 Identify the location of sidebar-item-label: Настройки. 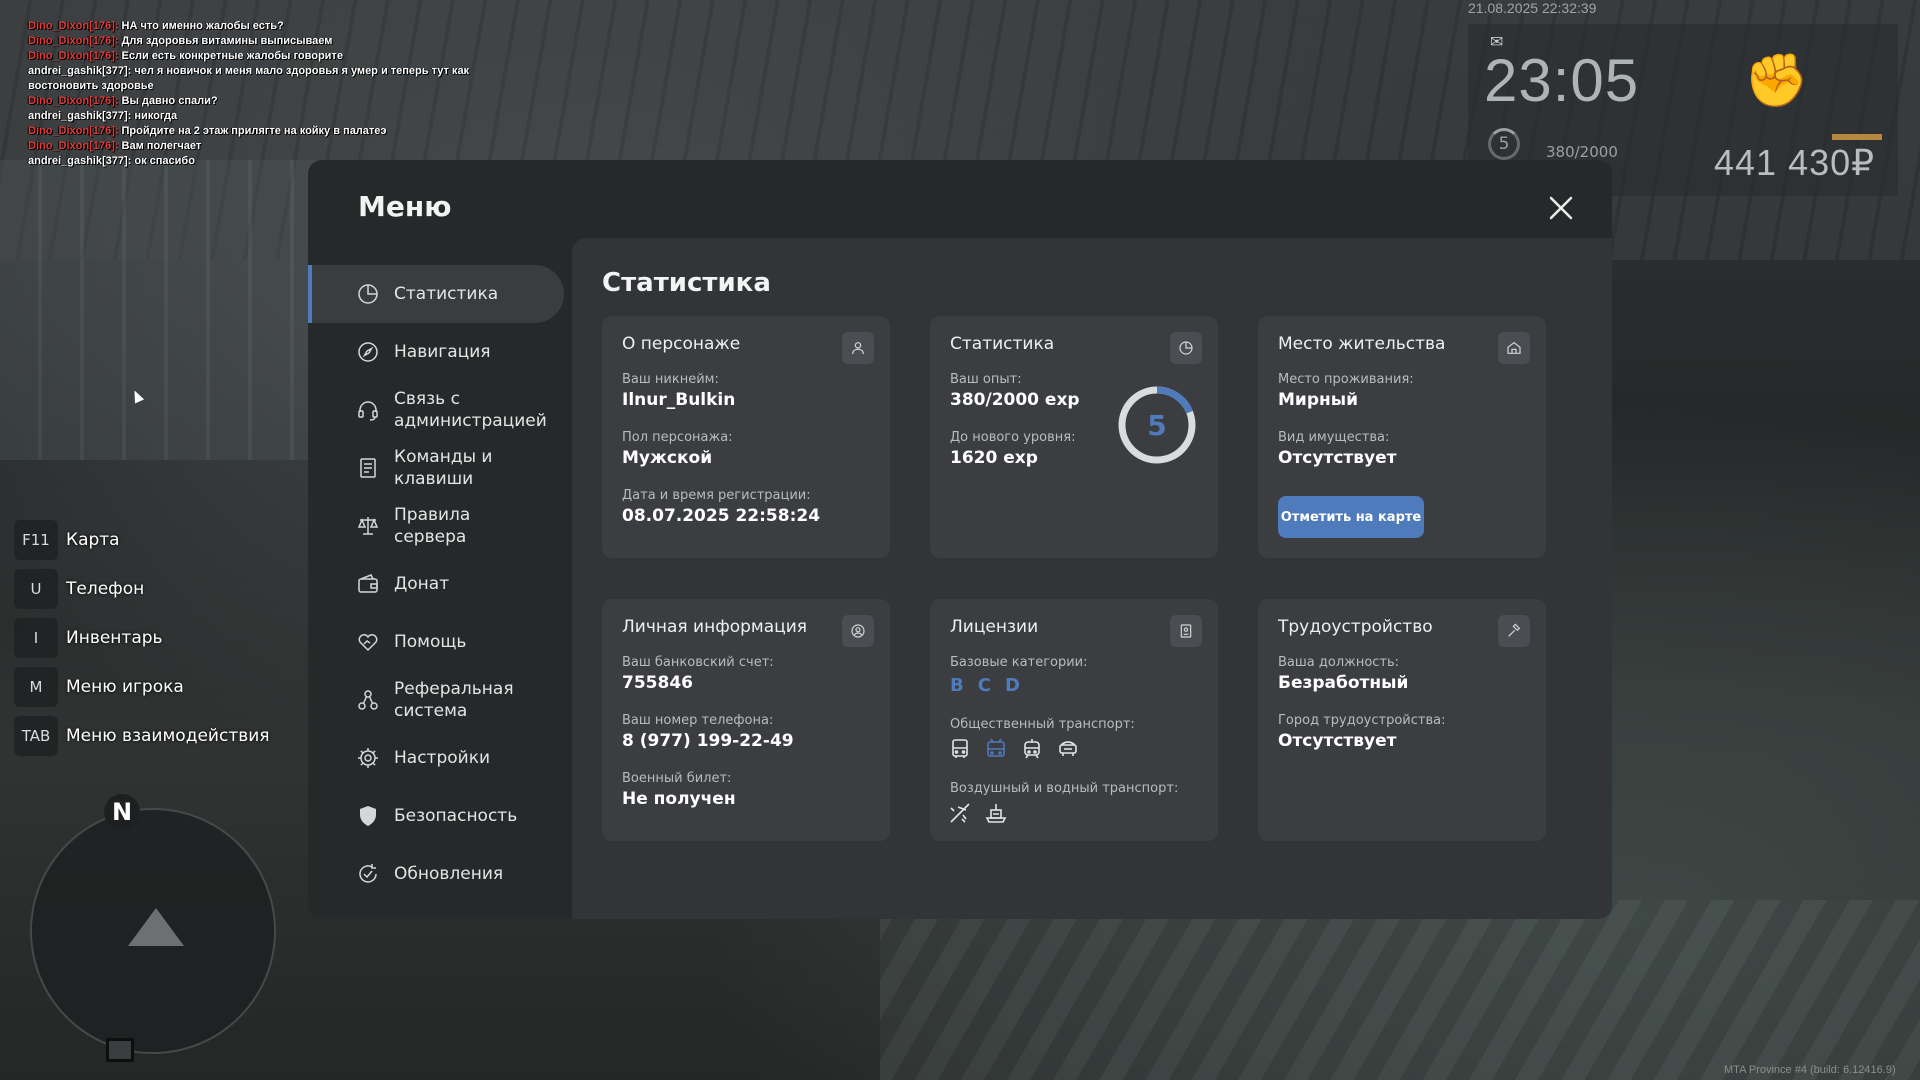
(442, 758).